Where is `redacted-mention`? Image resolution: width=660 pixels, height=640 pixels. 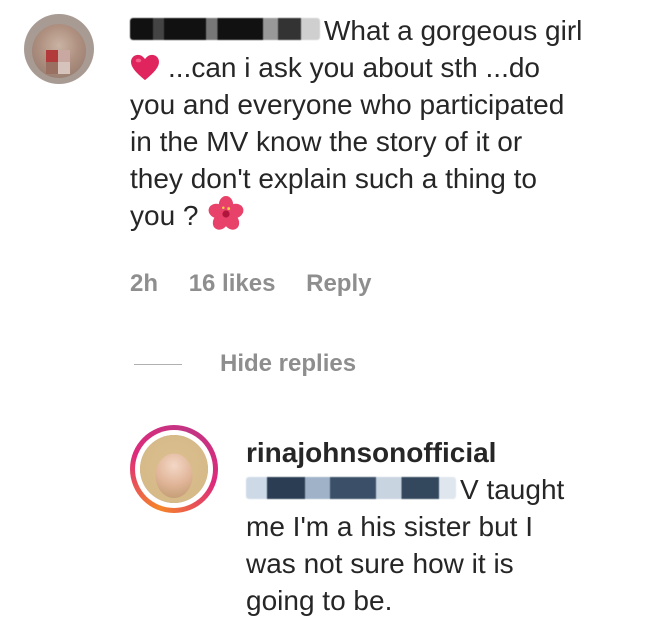
redacted-mention is located at coordinates (351, 487).